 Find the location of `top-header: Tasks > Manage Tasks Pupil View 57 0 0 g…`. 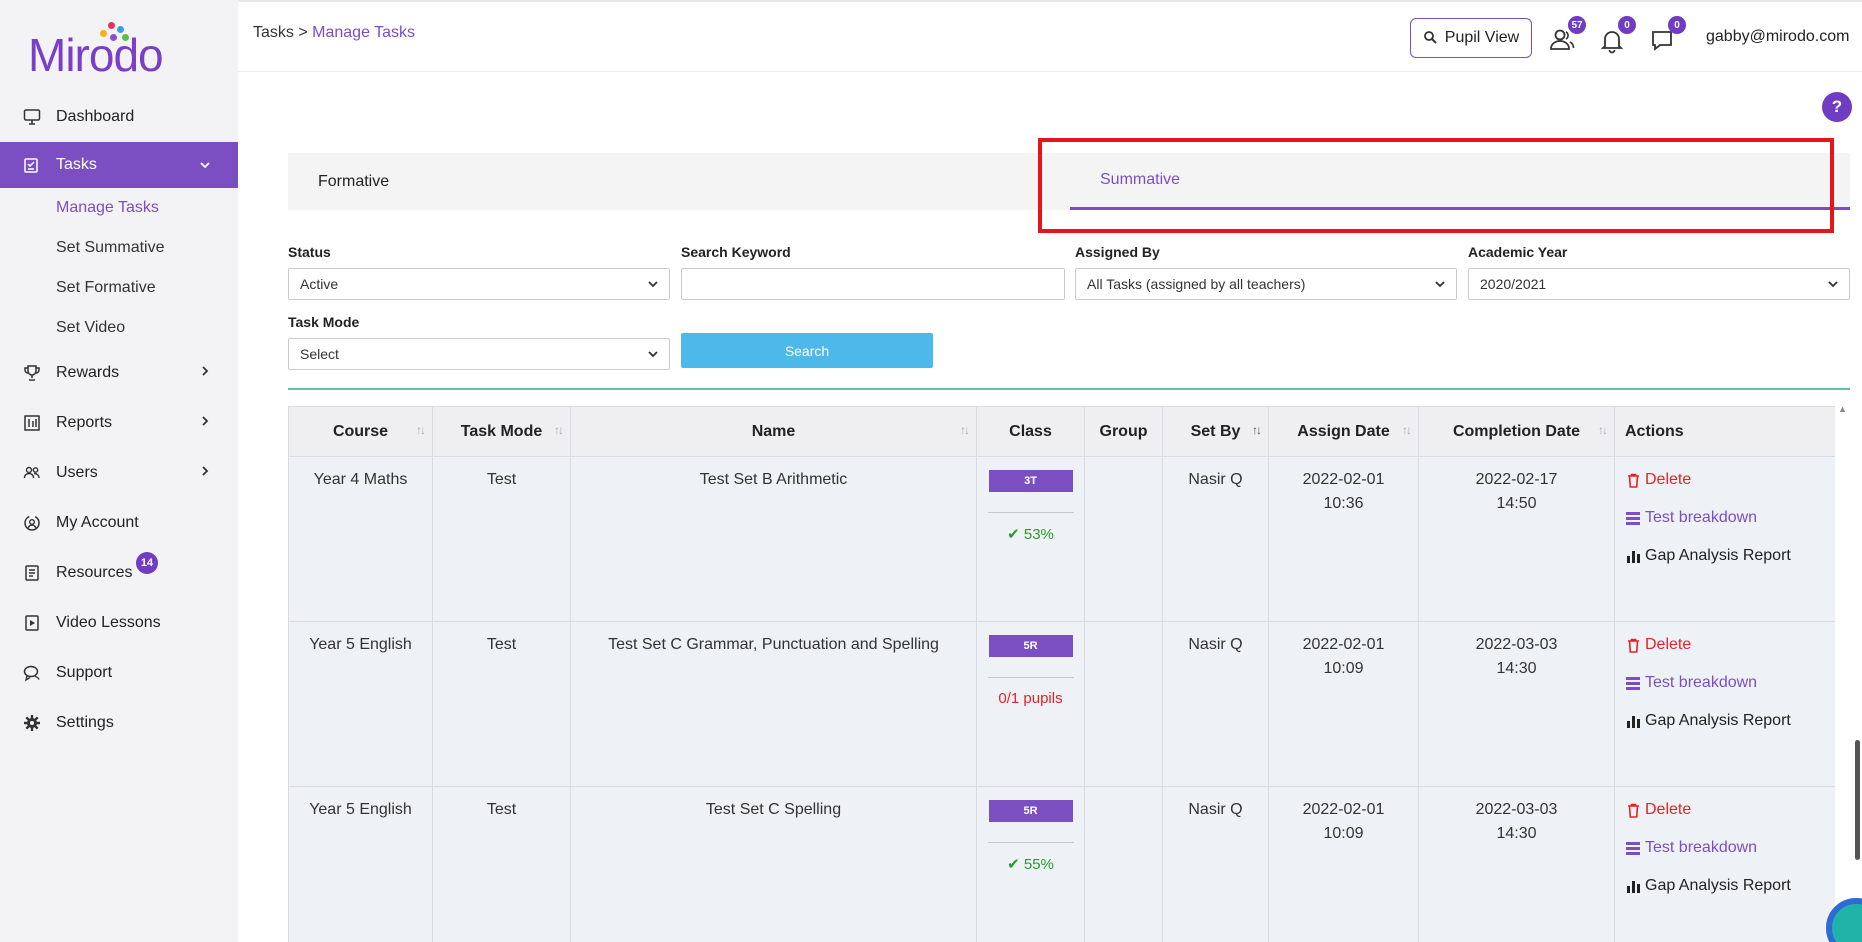

top-header: Tasks > Manage Tasks Pupil View 57 0 0 g… is located at coordinates (1050, 37).